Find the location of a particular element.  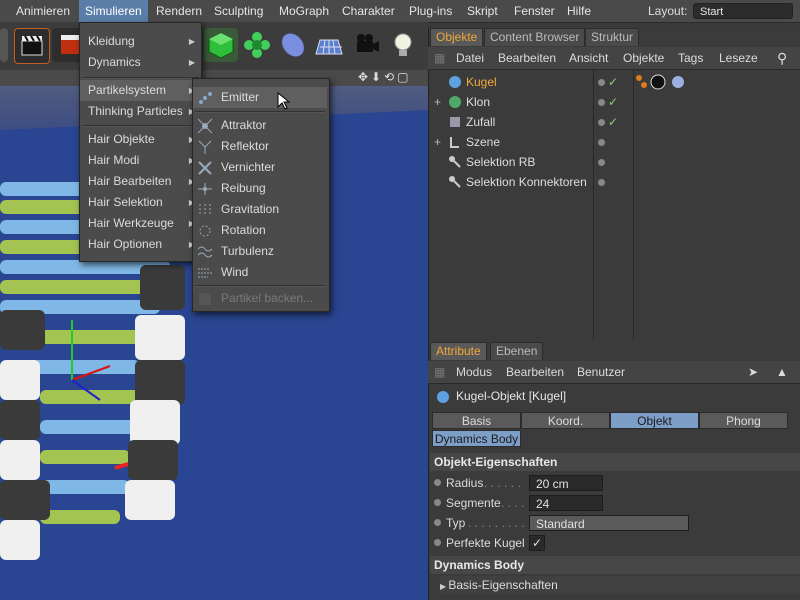

menu-item-label: Reibung is located at coordinates (243, 188).